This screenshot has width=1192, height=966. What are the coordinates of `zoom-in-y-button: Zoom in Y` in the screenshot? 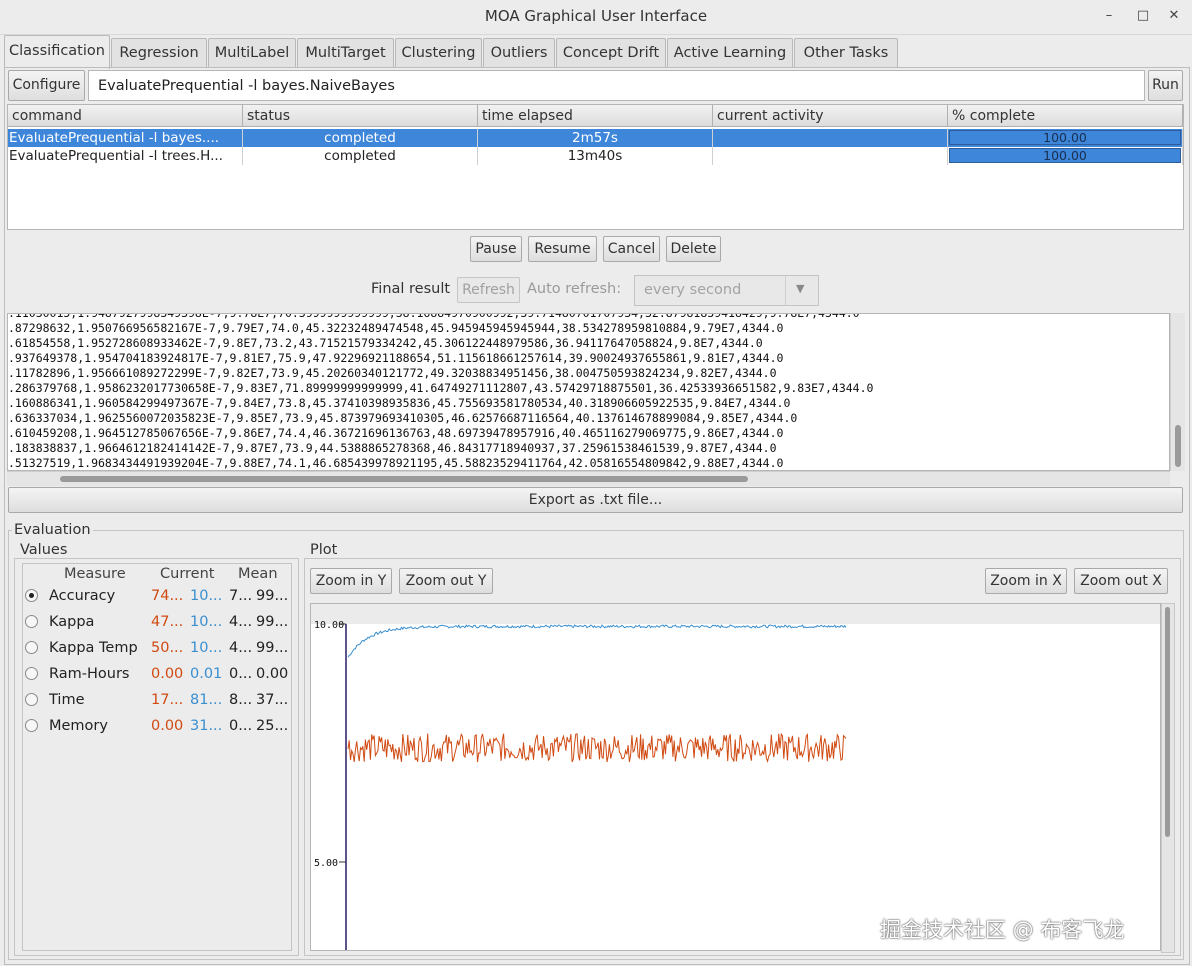 It's located at (351, 581).